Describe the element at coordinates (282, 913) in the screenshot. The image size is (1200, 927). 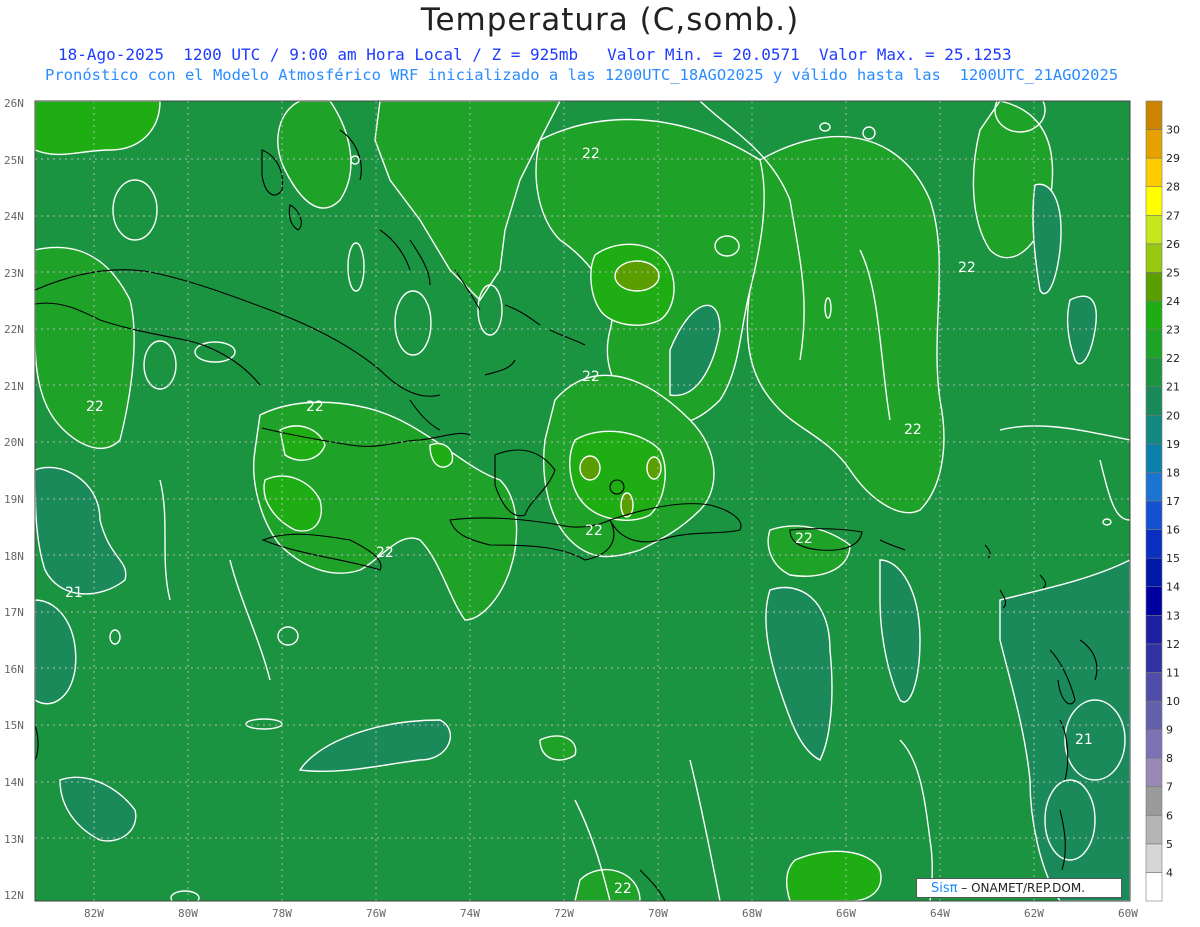
I see `lon-tick-label: 78W` at that location.